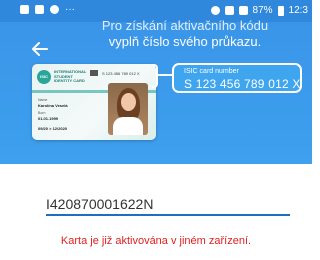  I want to click on callout-connector, so click(165, 75).